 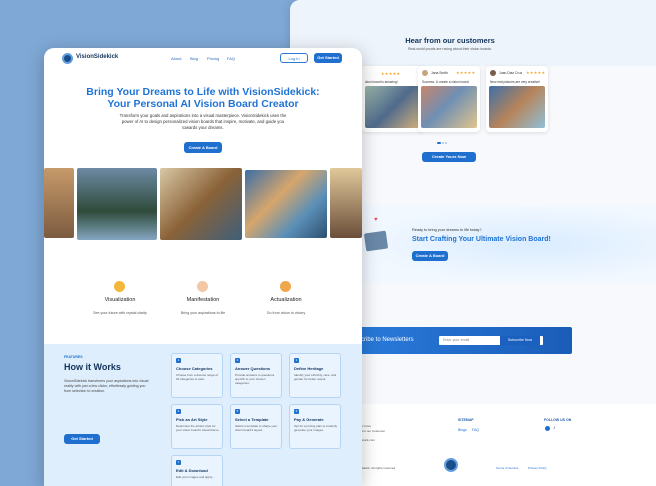 What do you see at coordinates (450, 40) in the screenshot?
I see `testimonials-title: Hear from our customers` at bounding box center [450, 40].